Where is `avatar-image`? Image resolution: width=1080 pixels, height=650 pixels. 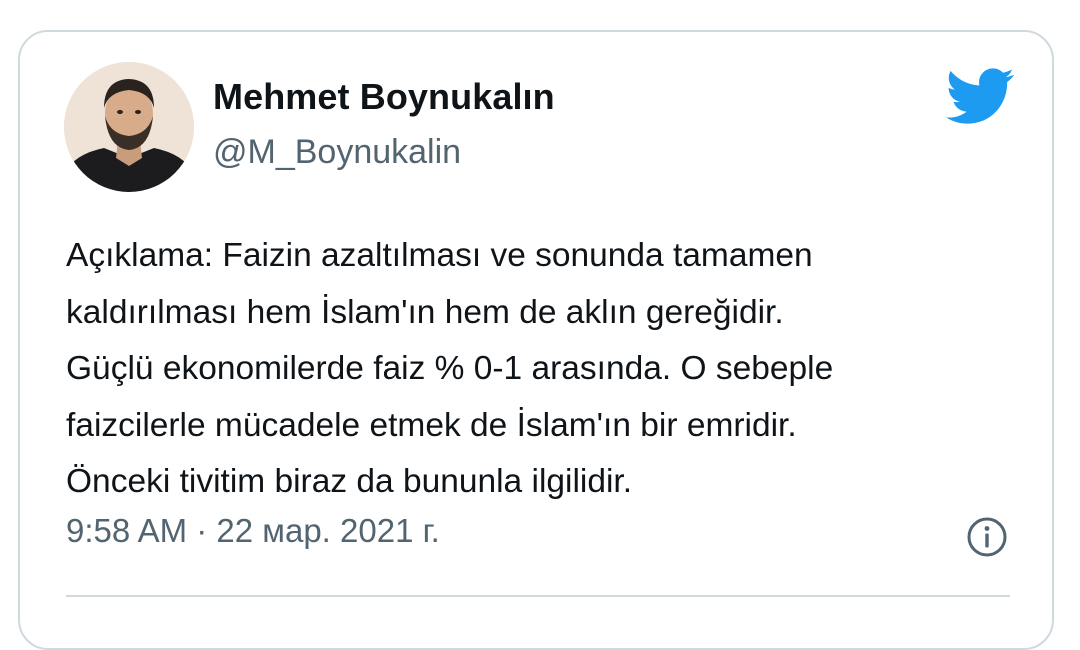
avatar-image is located at coordinates (129, 127).